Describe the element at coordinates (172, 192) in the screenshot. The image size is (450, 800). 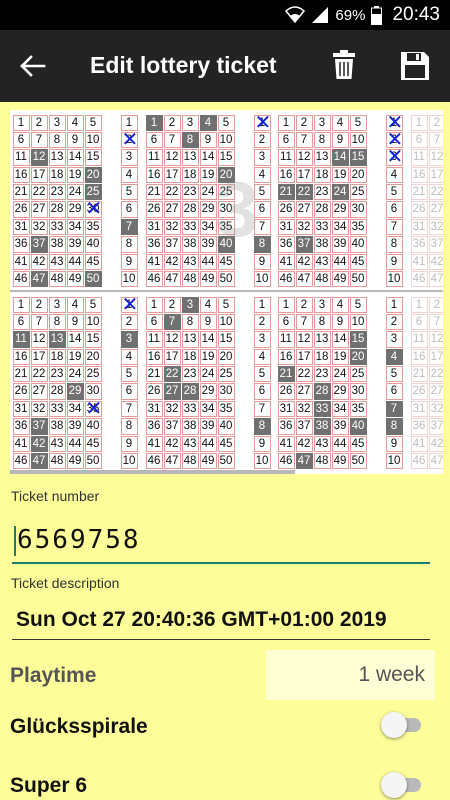
I see `number-cell: 22` at that location.